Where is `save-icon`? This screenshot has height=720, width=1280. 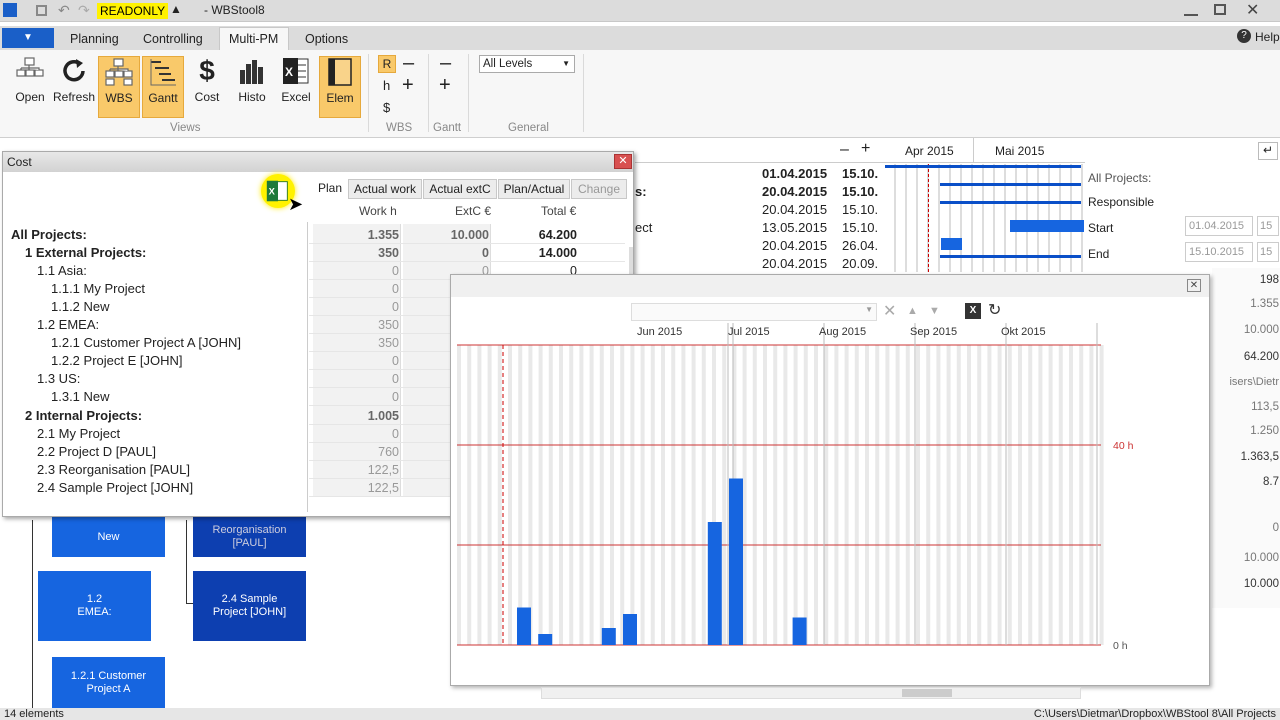 save-icon is located at coordinates (41, 10).